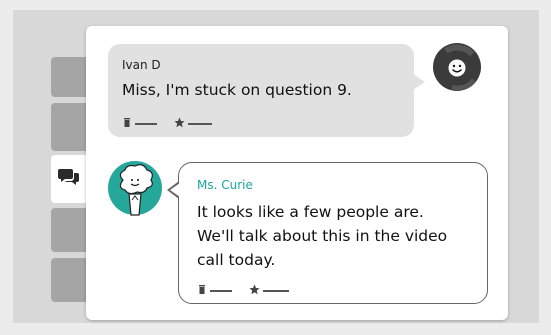 The image size is (551, 335). What do you see at coordinates (68, 177) in the screenshot?
I see `chat-bubbles-icon` at bounding box center [68, 177].